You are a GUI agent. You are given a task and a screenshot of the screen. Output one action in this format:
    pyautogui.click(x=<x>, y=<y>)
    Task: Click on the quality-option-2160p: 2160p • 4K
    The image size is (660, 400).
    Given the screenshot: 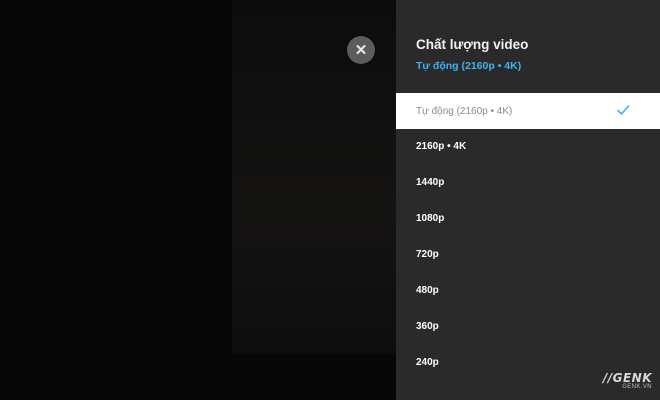 What is the action you would take?
    pyautogui.click(x=528, y=146)
    